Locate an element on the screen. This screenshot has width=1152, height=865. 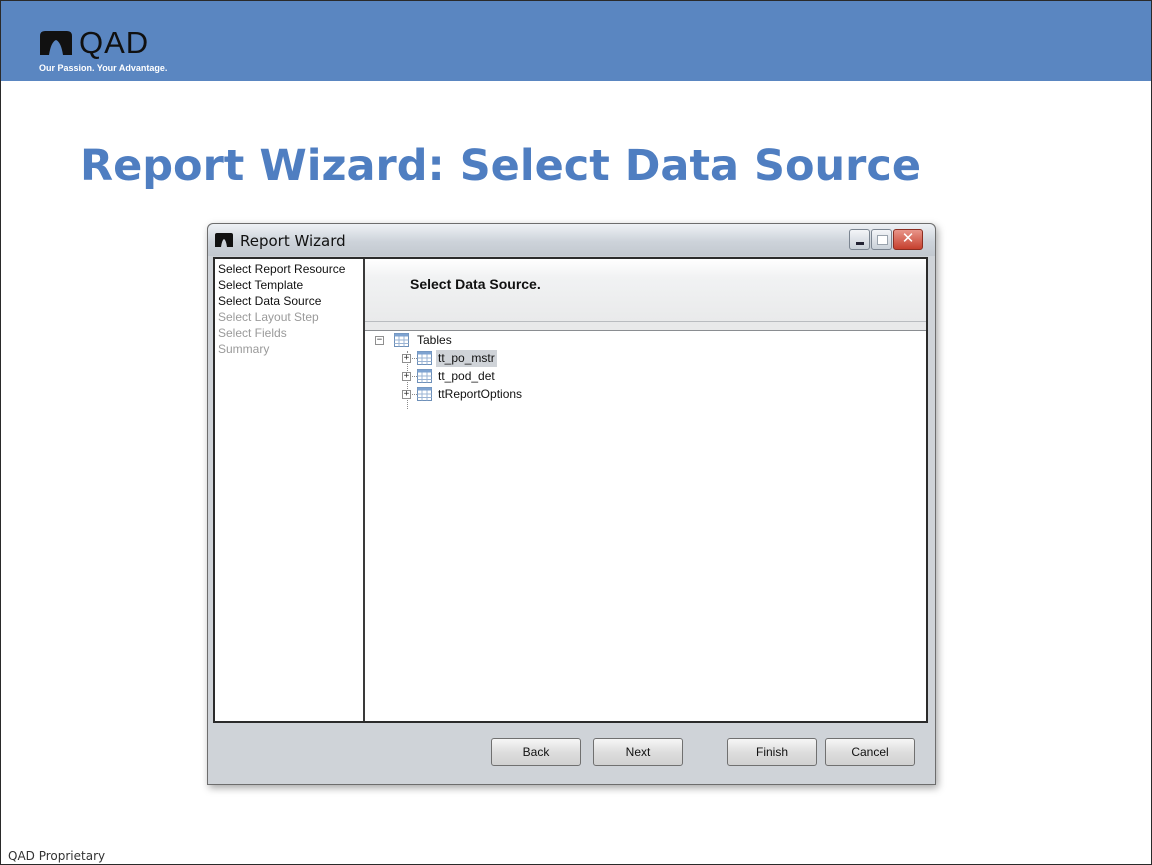
back-button: Back is located at coordinates (536, 752).